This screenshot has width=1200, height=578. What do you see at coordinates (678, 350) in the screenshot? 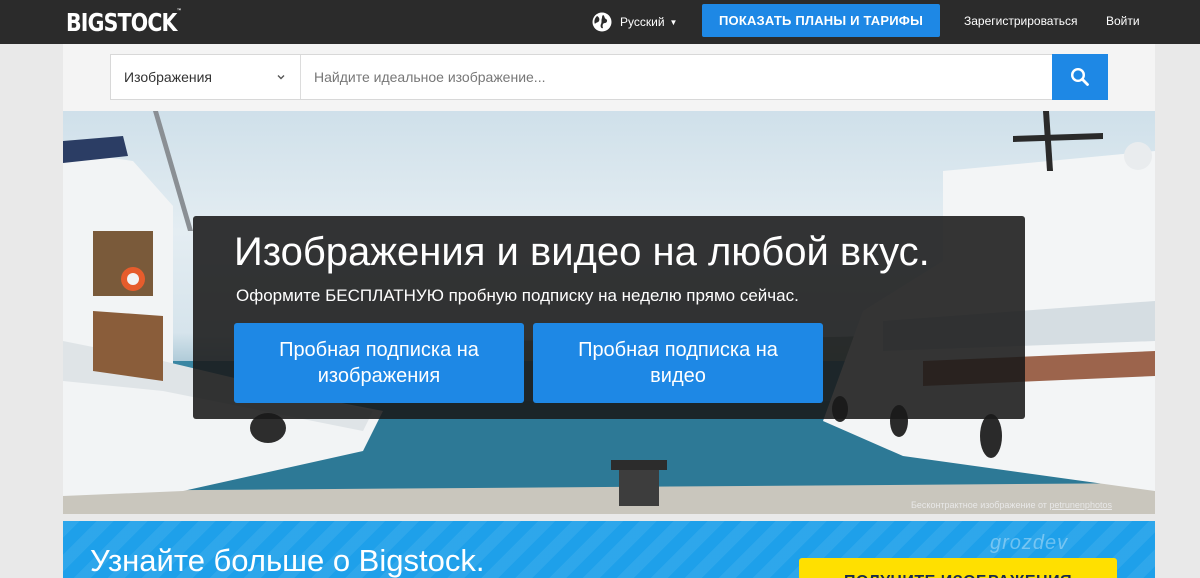
I see `trial-video-label-line1: Пробная подписка на` at bounding box center [678, 350].